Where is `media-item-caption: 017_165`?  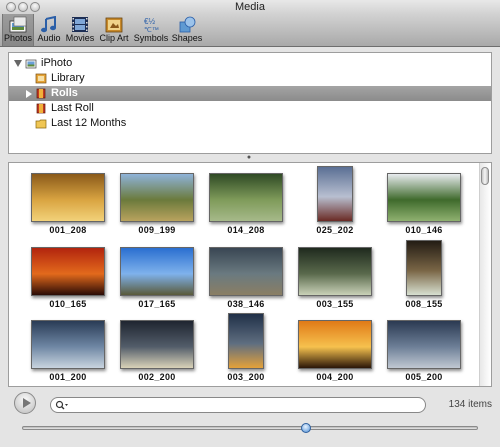 media-item-caption: 017_165 is located at coordinates (157, 304).